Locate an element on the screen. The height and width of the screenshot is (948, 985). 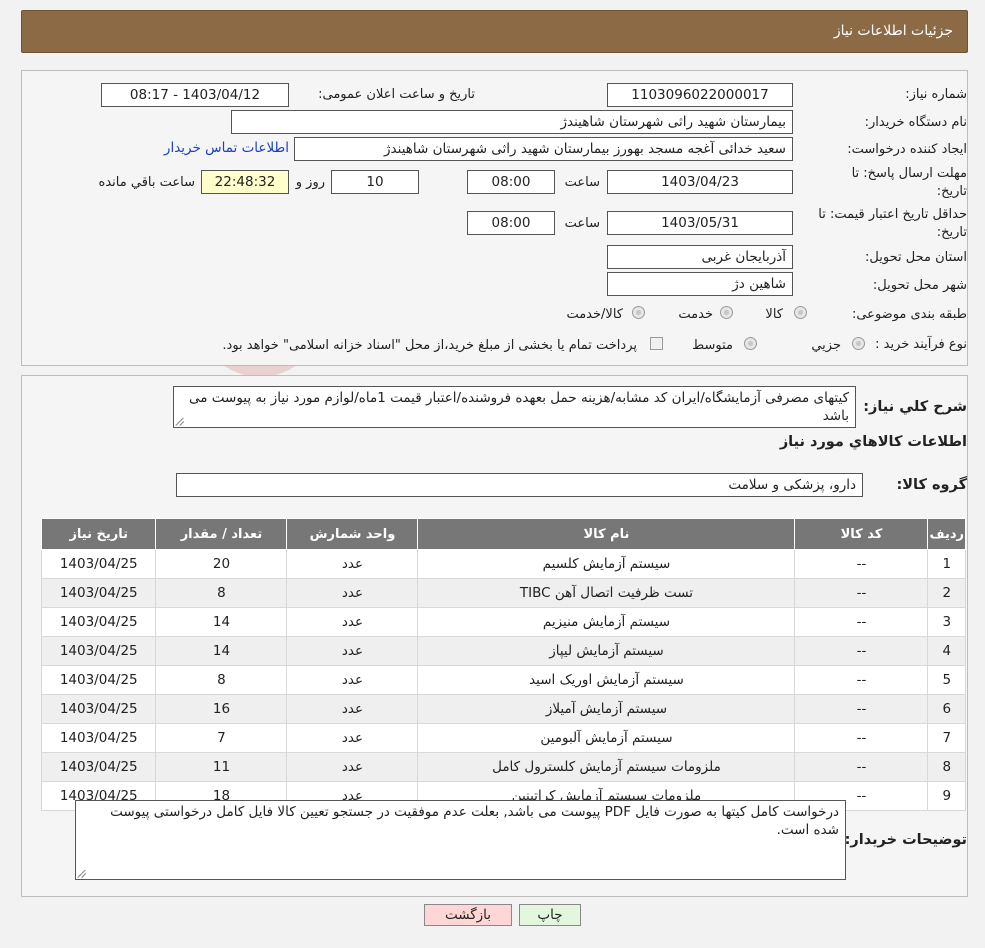
remaining-time-label: ساعت باقي مانده is located at coordinates (146, 182).